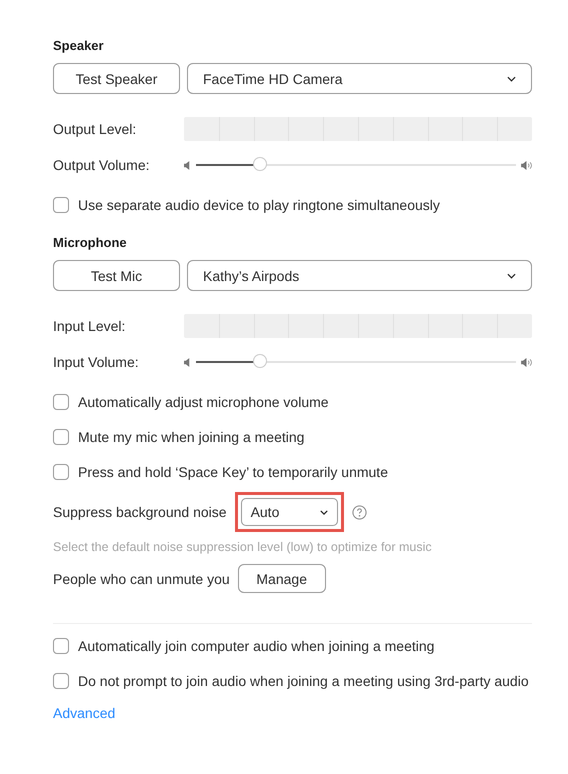  I want to click on device-dropdown: Kathy’s Airpods, so click(359, 275).